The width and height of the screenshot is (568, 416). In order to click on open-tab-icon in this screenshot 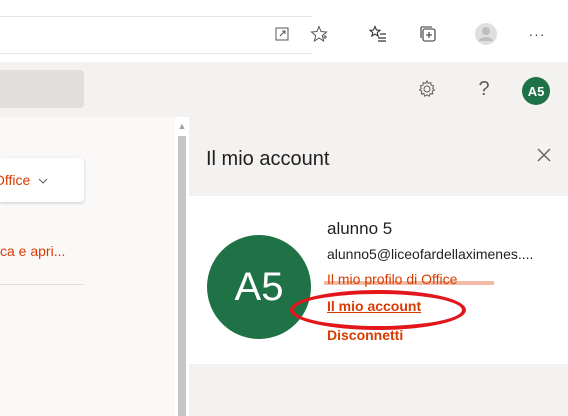, I will do `click(282, 34)`.